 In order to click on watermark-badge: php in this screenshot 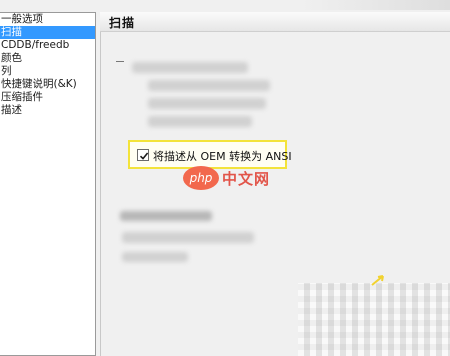, I will do `click(201, 178)`.